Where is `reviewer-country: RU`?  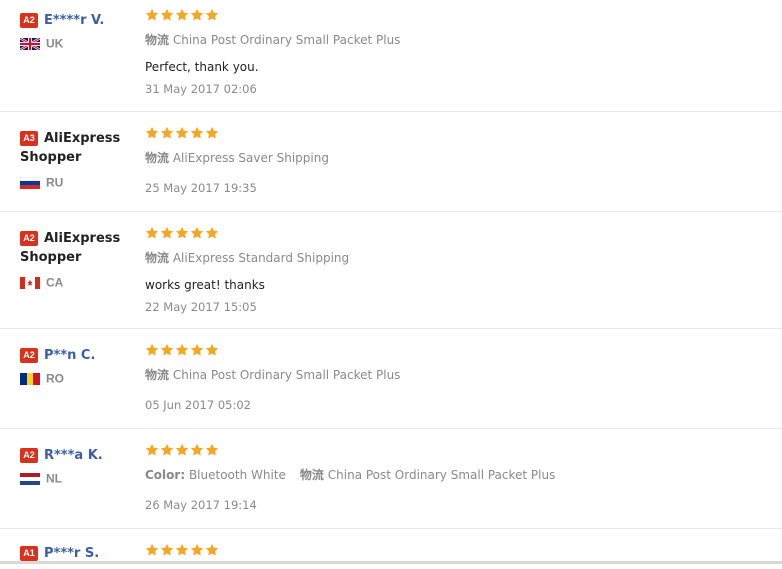 reviewer-country: RU is located at coordinates (79, 182).